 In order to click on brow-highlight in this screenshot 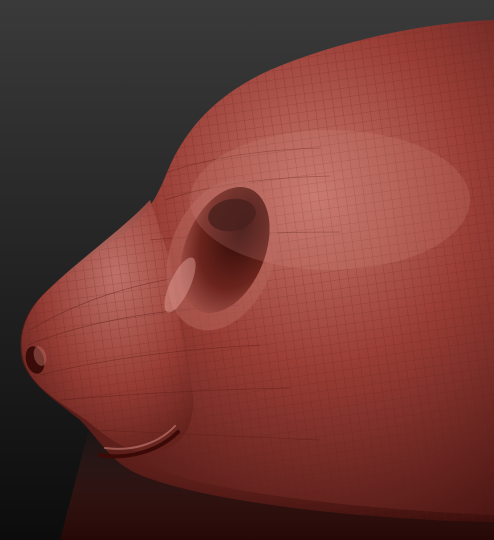, I will do `click(330, 200)`.